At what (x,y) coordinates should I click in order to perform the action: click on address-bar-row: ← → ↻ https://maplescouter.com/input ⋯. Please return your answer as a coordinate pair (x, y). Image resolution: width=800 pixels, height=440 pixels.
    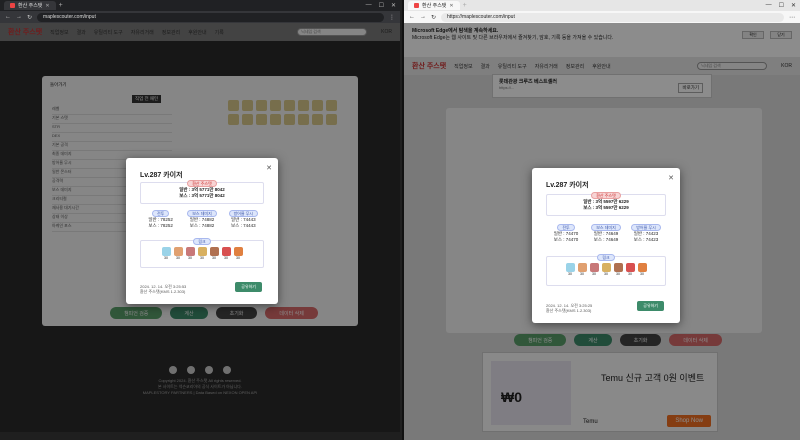
    Looking at the image, I should click on (602, 17).